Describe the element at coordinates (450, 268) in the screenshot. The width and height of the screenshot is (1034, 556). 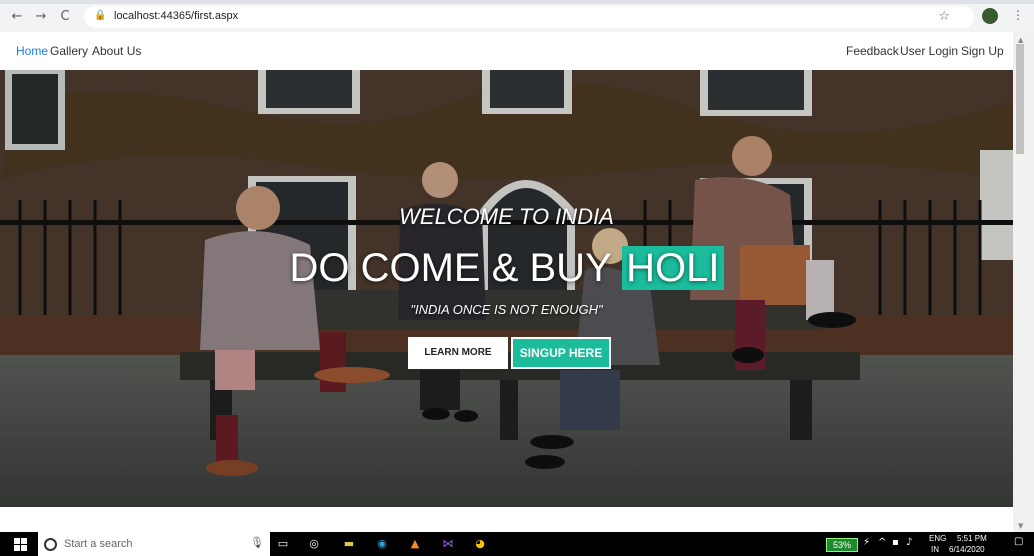
I see `hero-headline-main: DO COME & BUY` at that location.